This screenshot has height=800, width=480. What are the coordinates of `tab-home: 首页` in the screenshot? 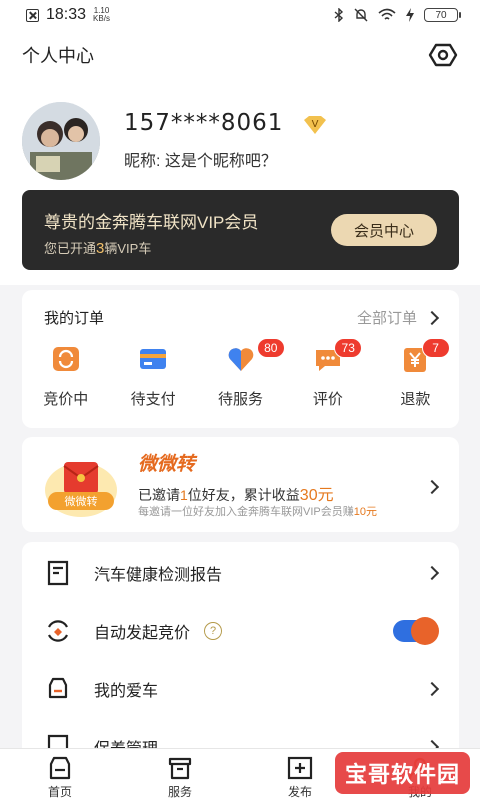 It's located at (60, 774).